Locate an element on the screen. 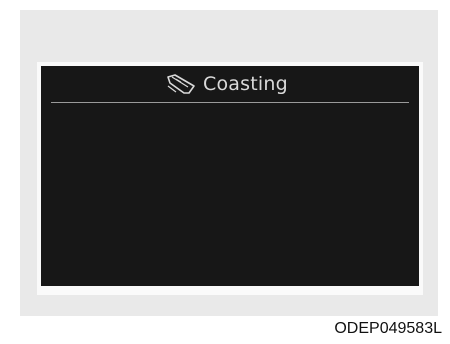 The image size is (450, 344). display-title-group: Coasting is located at coordinates (226, 84).